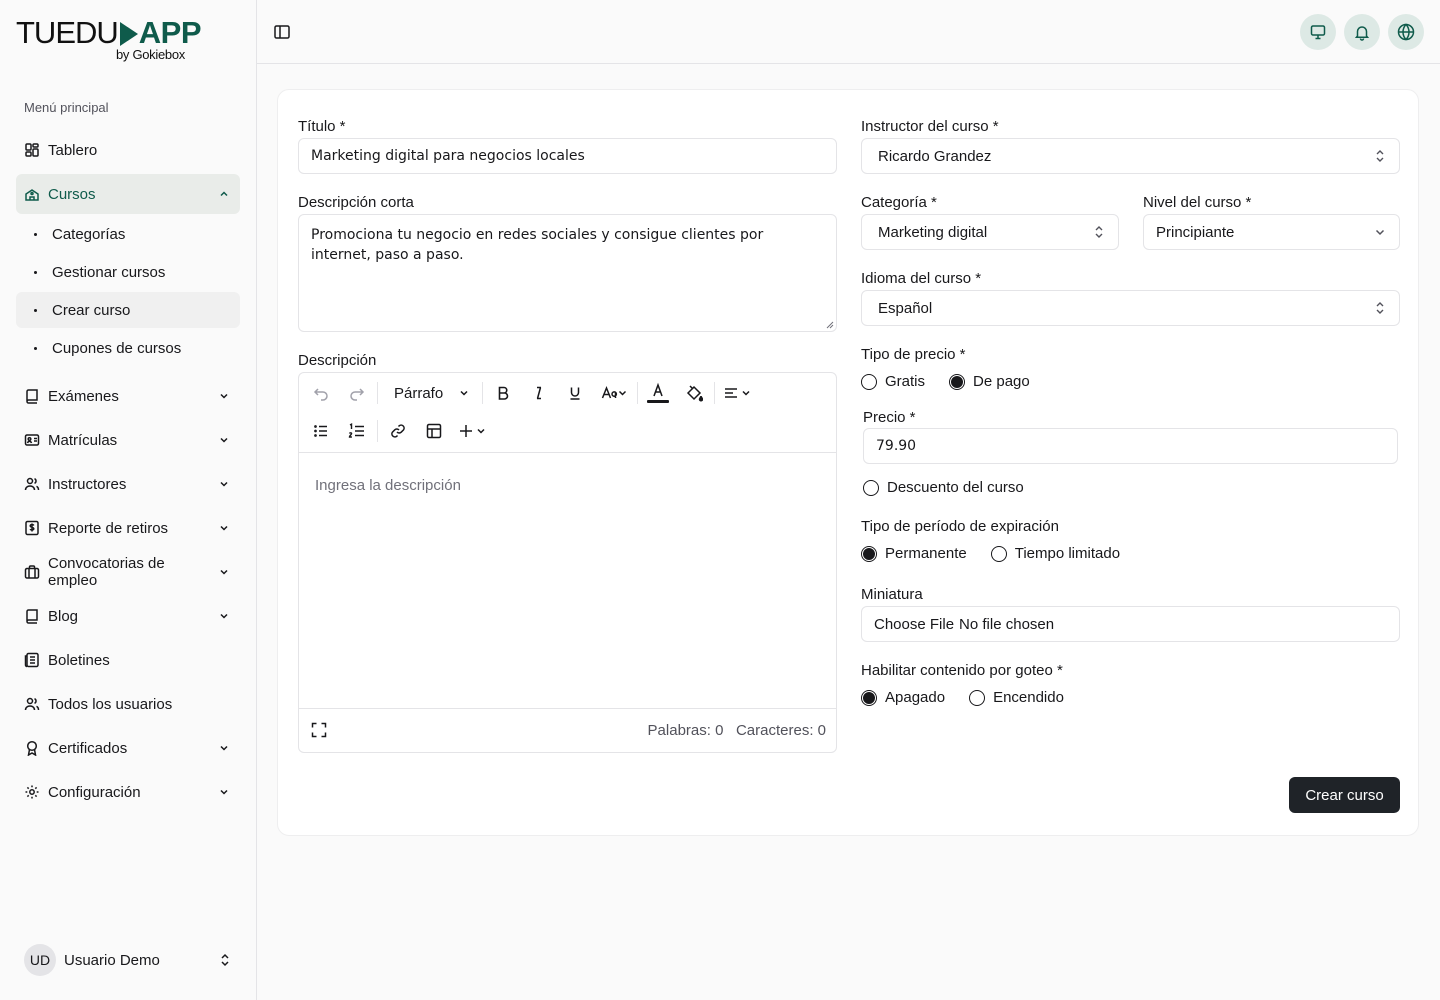 This screenshot has height=1000, width=1440. What do you see at coordinates (1362, 32) in the screenshot?
I see `notifications-button` at bounding box center [1362, 32].